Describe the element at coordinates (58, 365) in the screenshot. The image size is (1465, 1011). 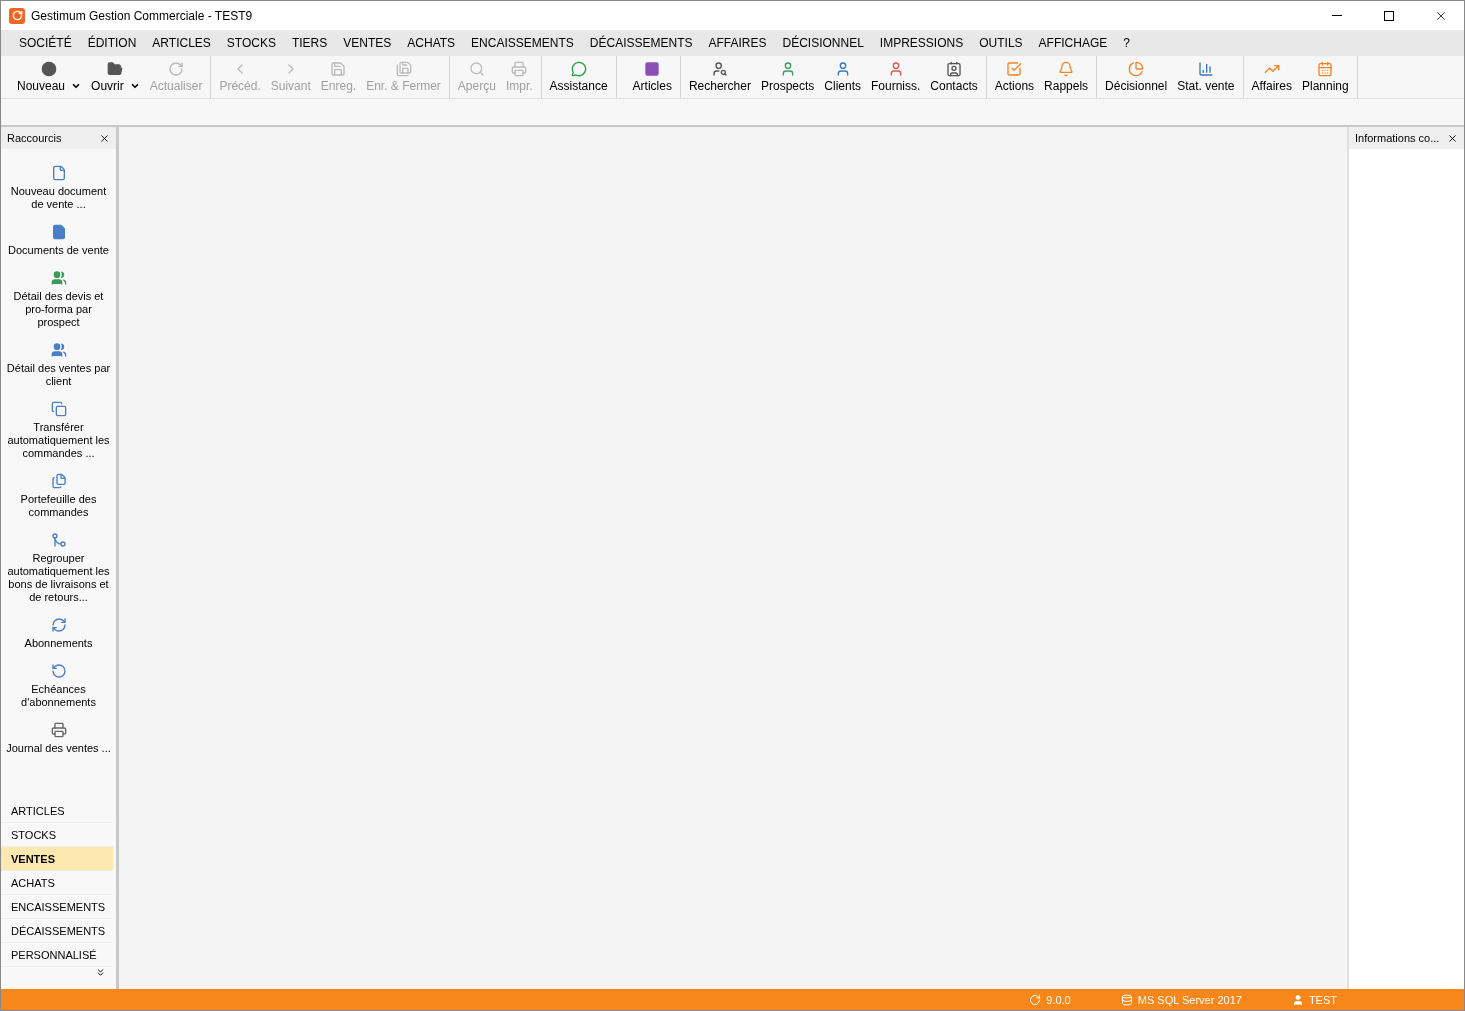
I see `shortcut-item: Détail des ventes par client` at that location.